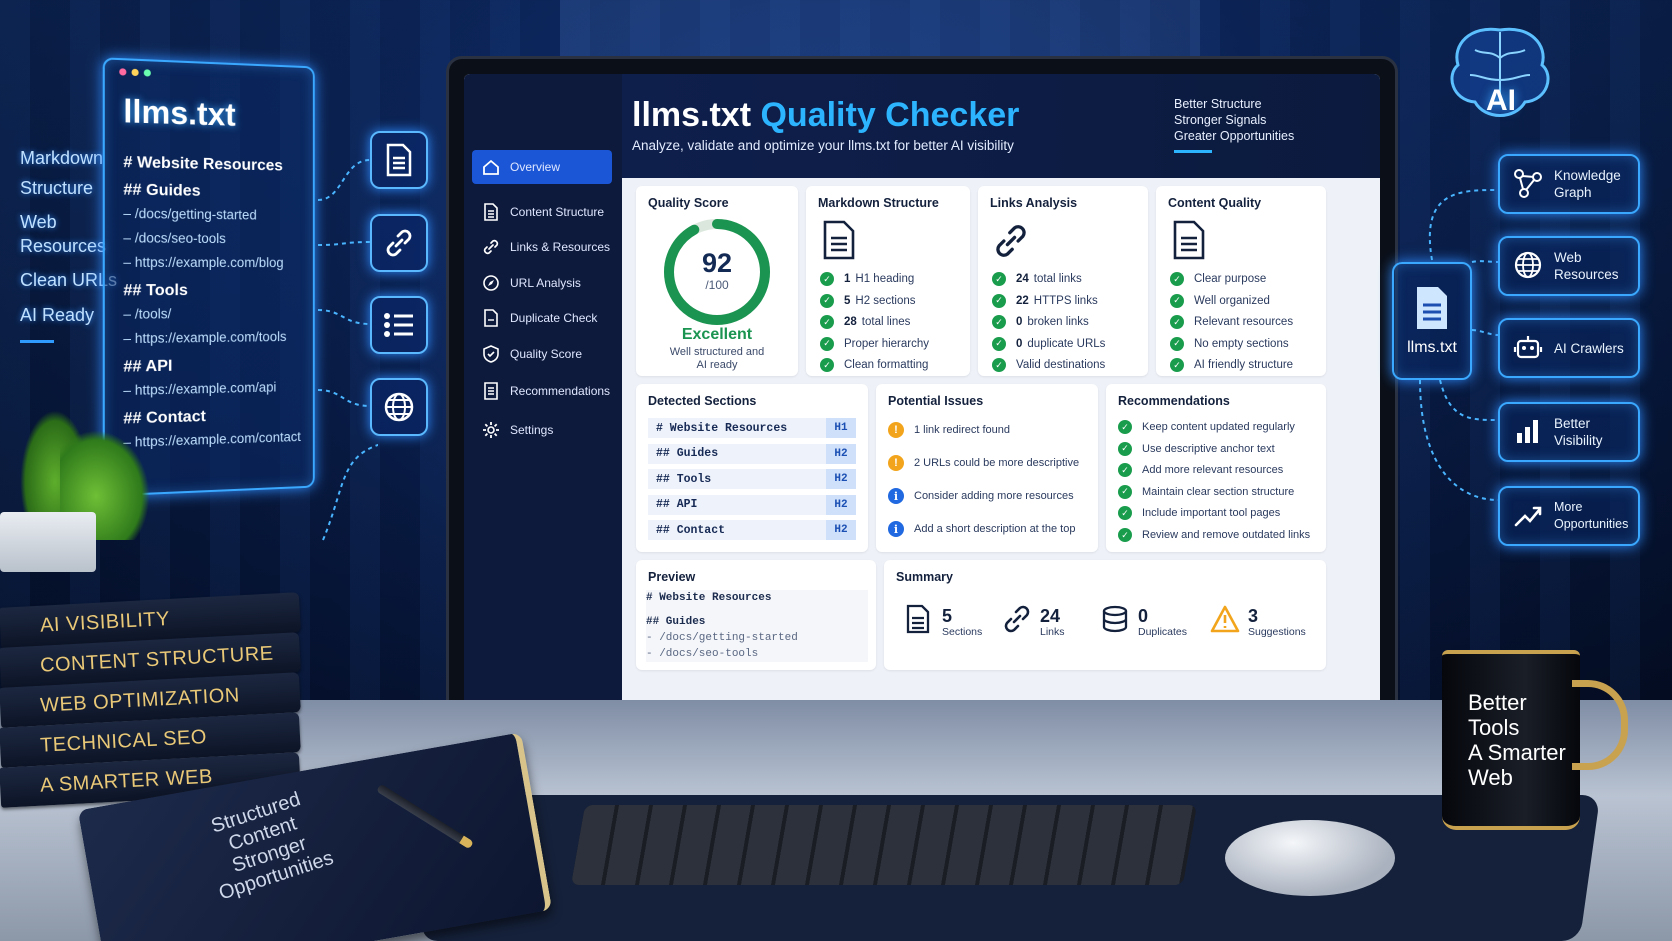 This screenshot has width=1672, height=941. I want to click on summary-value: 24, so click(1050, 615).